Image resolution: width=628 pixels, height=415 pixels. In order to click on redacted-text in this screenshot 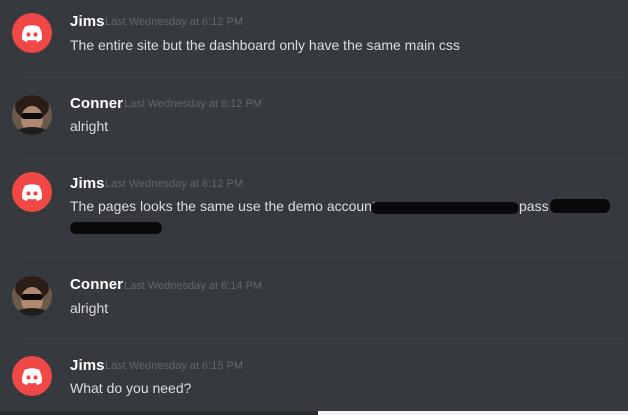, I will do `click(116, 228)`.